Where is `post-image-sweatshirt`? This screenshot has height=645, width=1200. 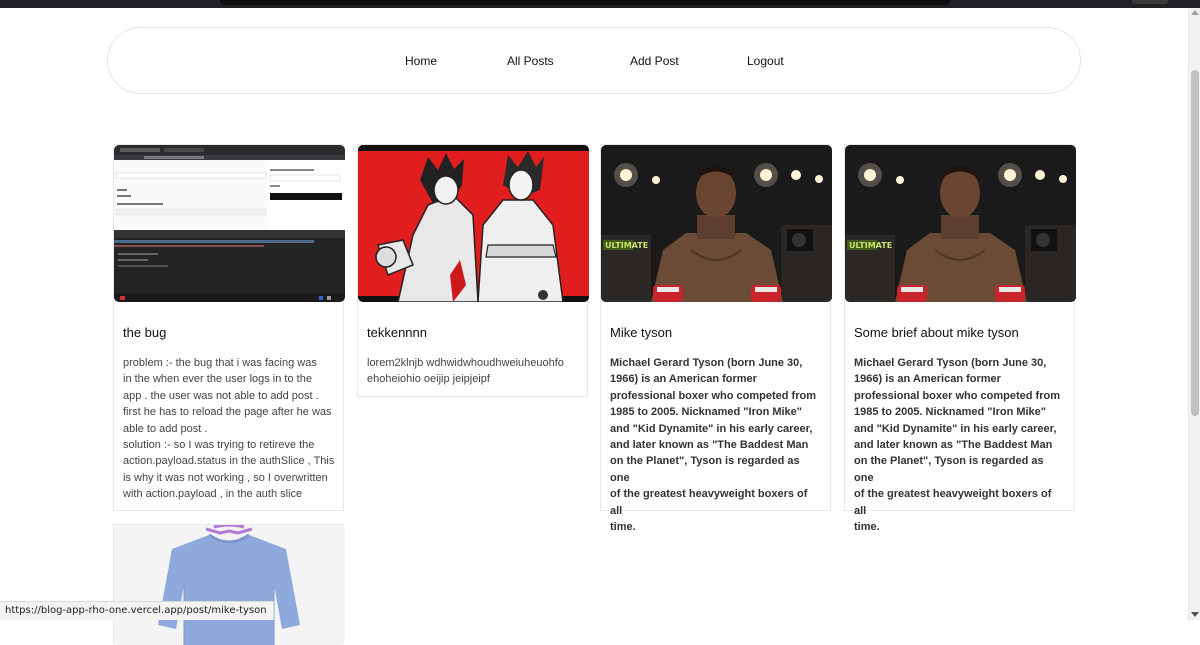 post-image-sweatshirt is located at coordinates (229, 585).